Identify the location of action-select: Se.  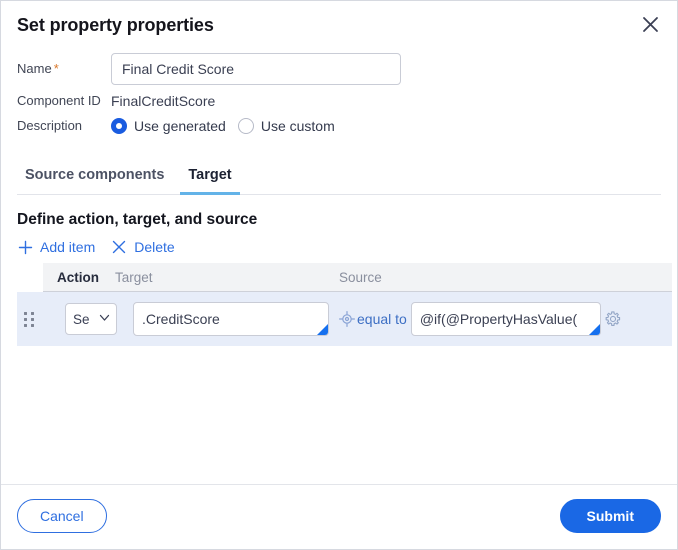
(91, 319).